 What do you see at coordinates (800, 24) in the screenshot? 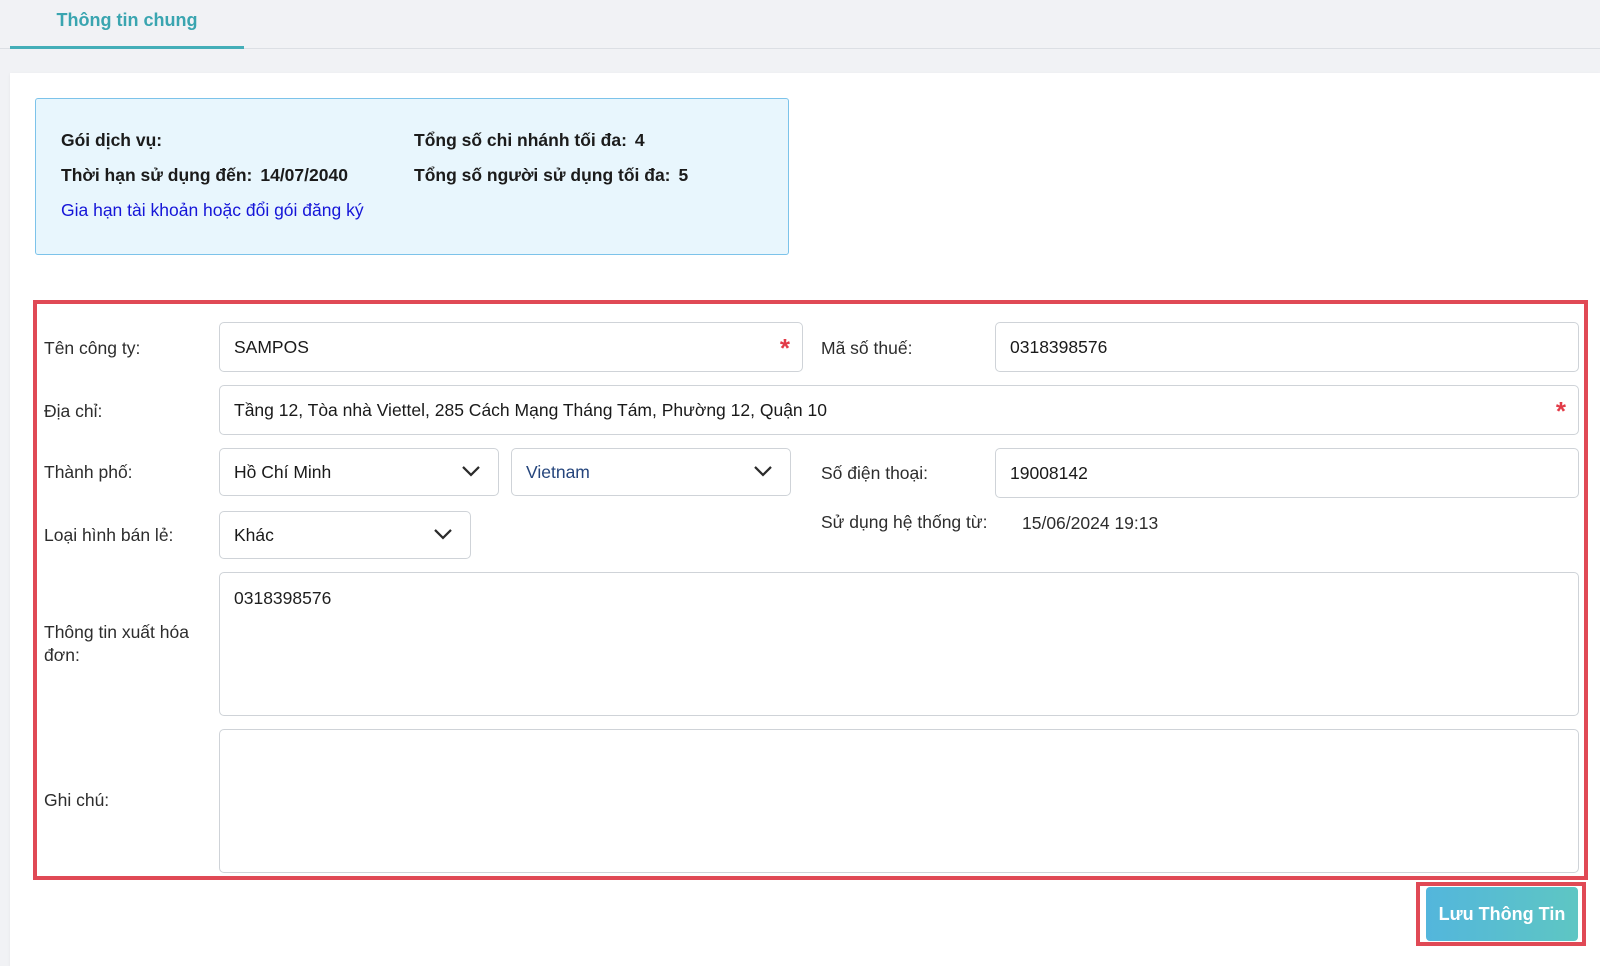
I see `tab-bar: Thông tin chung` at bounding box center [800, 24].